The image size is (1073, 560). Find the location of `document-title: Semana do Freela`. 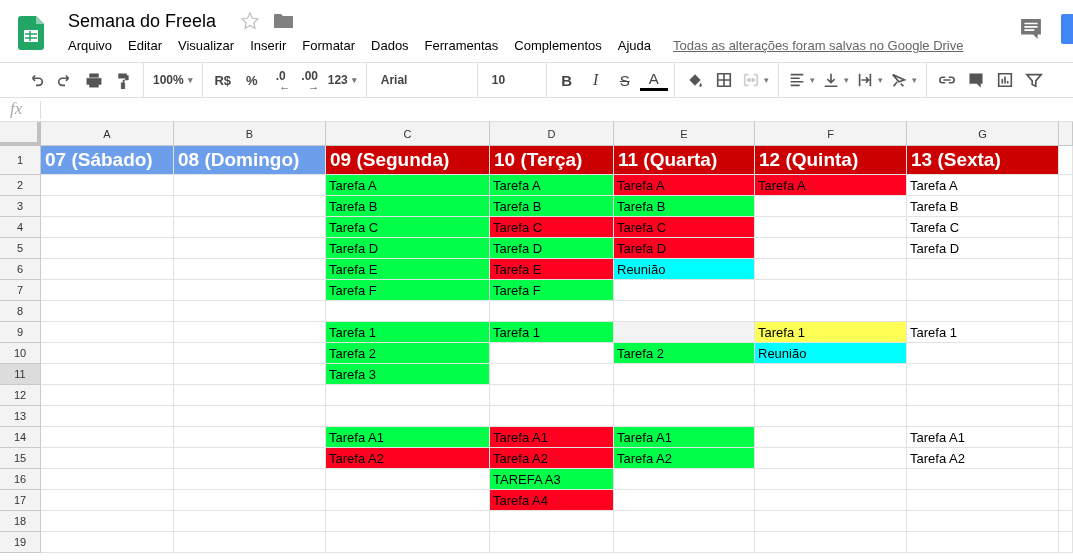

document-title: Semana do Freela is located at coordinates (142, 21).